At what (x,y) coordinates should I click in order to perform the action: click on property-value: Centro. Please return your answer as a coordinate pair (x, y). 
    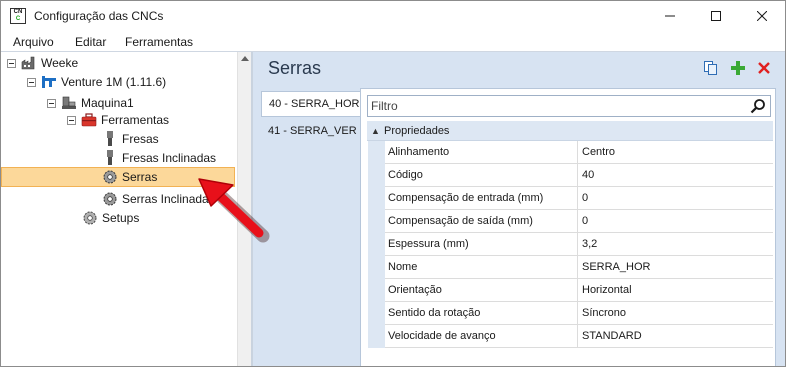
    Looking at the image, I should click on (598, 152).